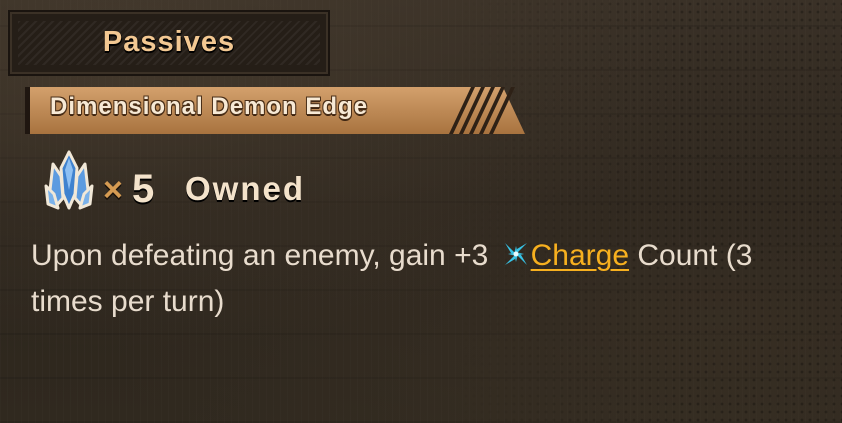 The width and height of the screenshot is (842, 423). What do you see at coordinates (69, 180) in the screenshot?
I see `blue-crystal-icon` at bounding box center [69, 180].